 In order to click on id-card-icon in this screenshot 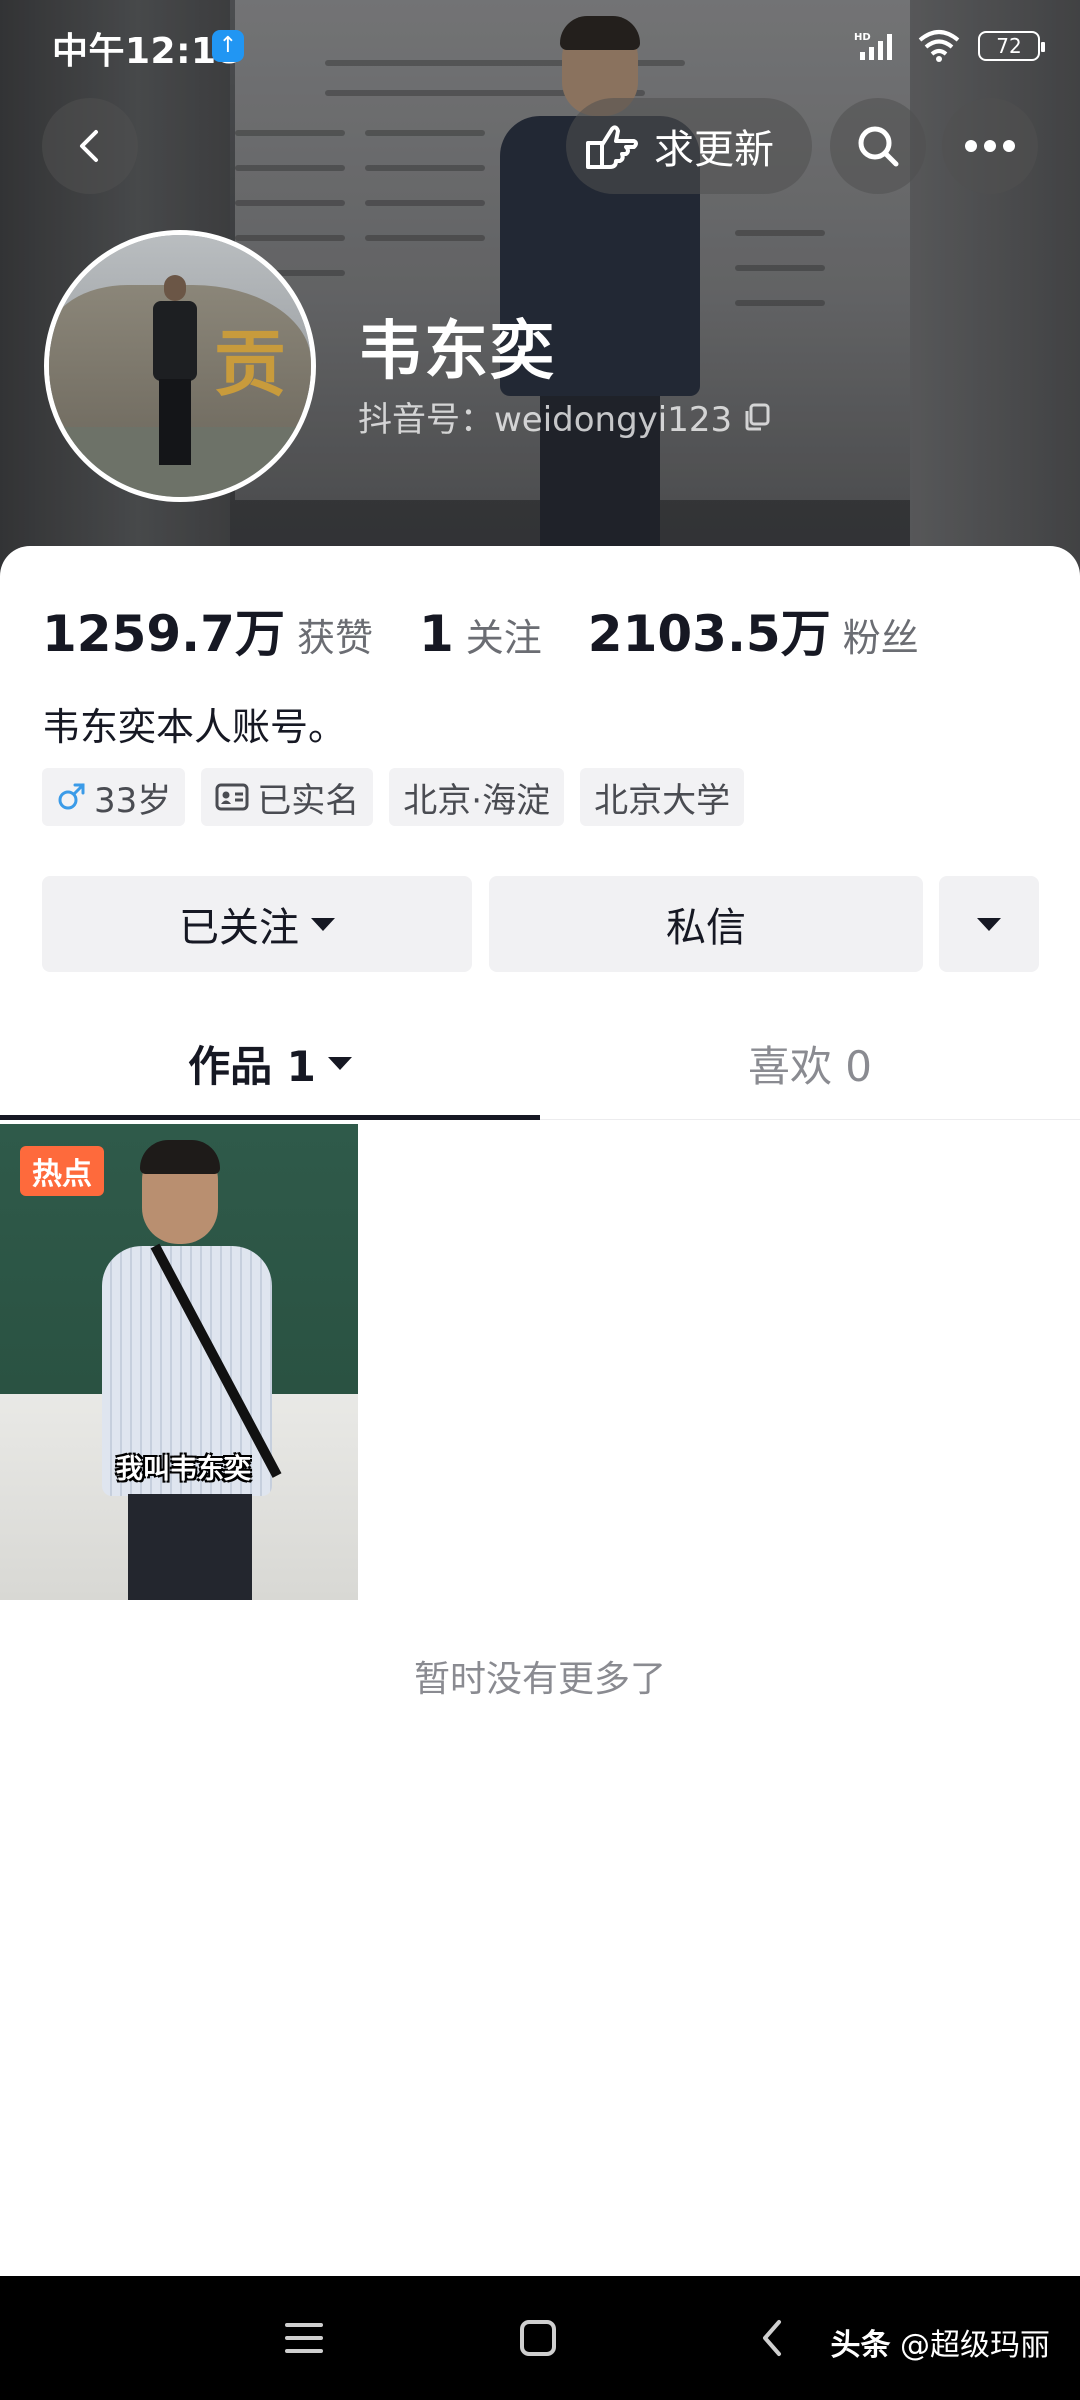, I will do `click(232, 797)`.